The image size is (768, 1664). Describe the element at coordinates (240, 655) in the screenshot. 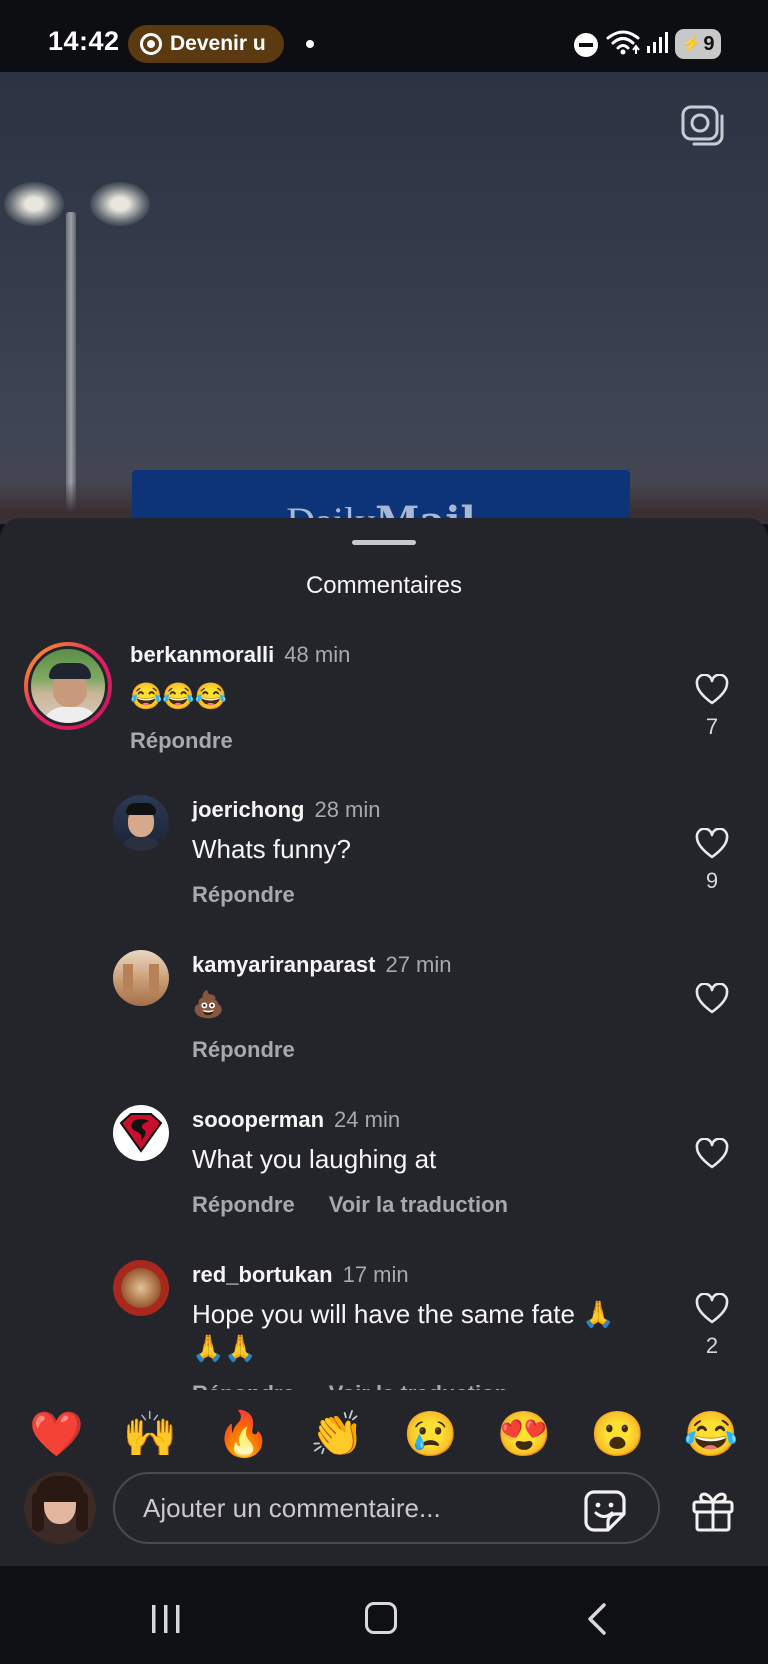

I see `comment-username: berkanmoralli 48 min` at that location.